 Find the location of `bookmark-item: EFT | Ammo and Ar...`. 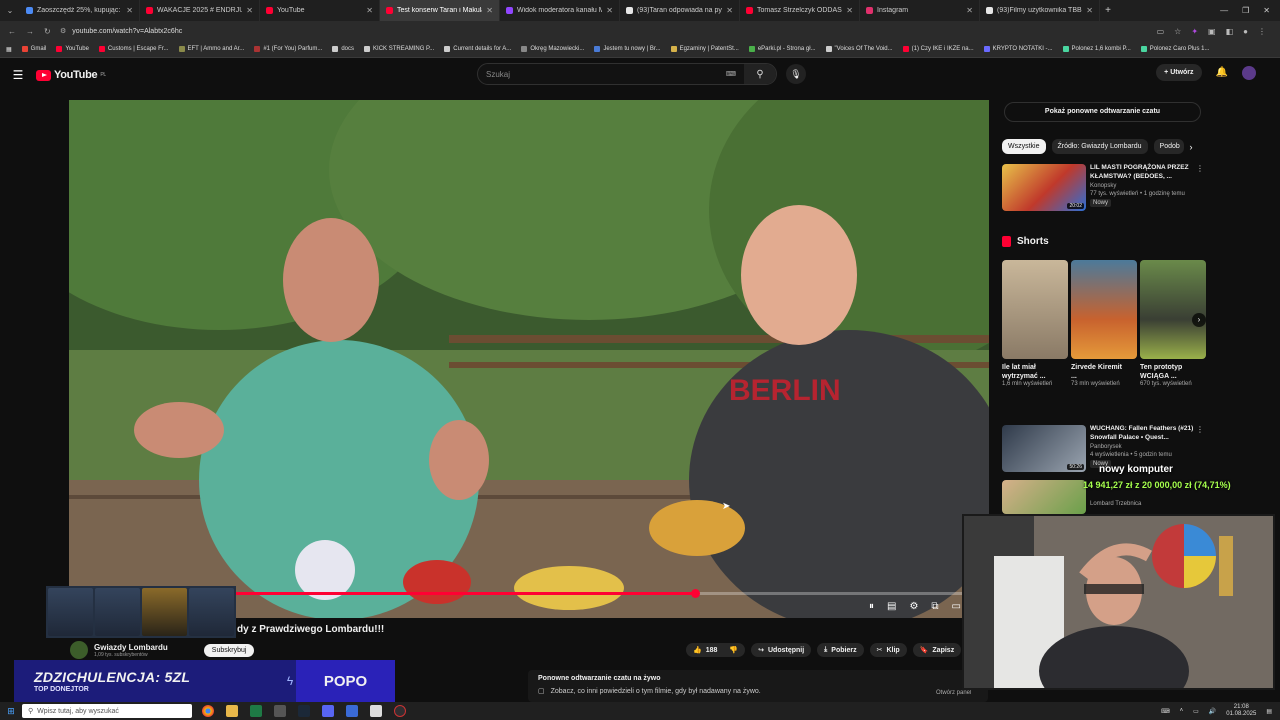

bookmark-item: EFT | Ammo and Ar... is located at coordinates (211, 49).